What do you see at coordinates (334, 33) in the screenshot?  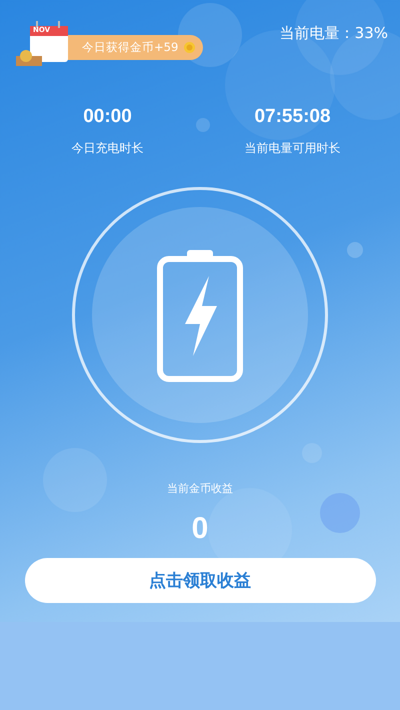 I see `battery-percentage: 当前电量：33%` at bounding box center [334, 33].